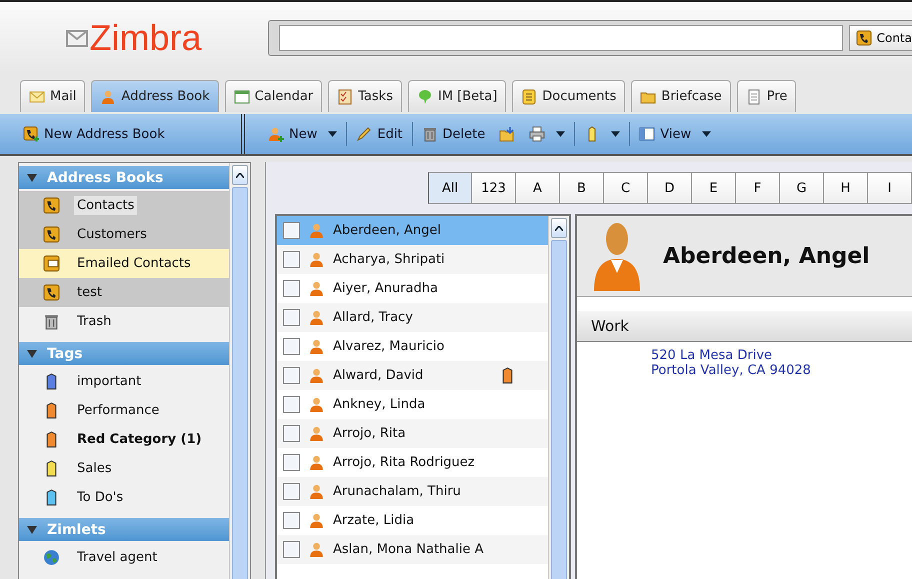  Describe the element at coordinates (424, 96) in the screenshot. I see `speech-bubble-icon` at that location.